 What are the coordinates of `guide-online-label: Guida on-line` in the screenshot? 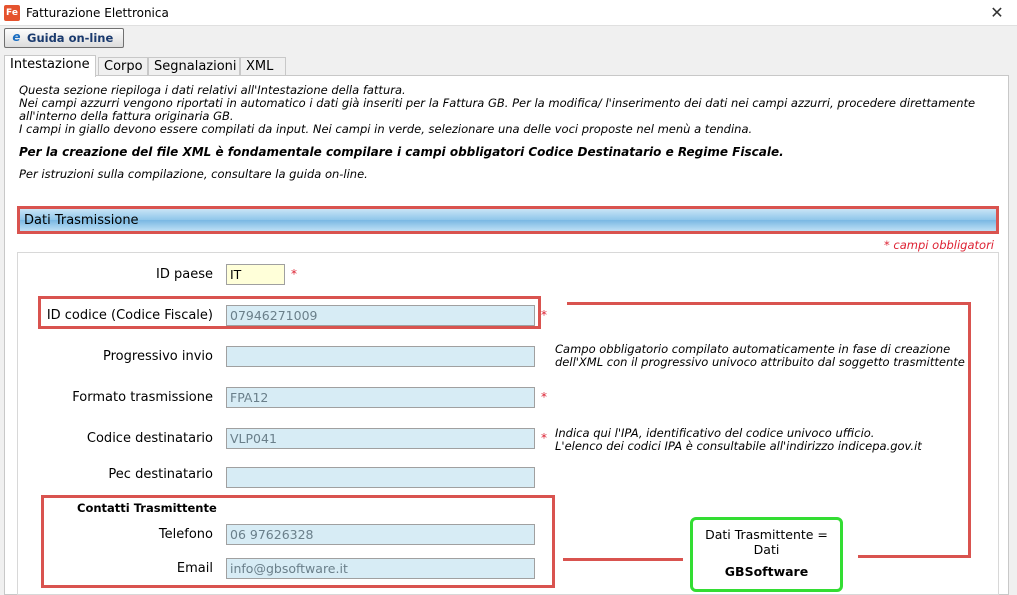 It's located at (70, 38).